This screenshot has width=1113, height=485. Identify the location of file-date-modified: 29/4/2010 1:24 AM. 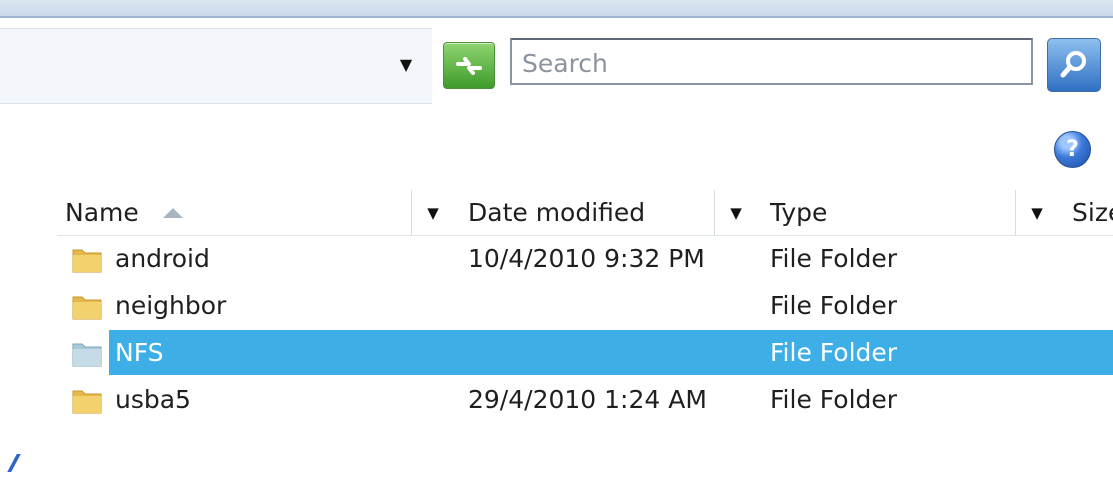
(587, 399).